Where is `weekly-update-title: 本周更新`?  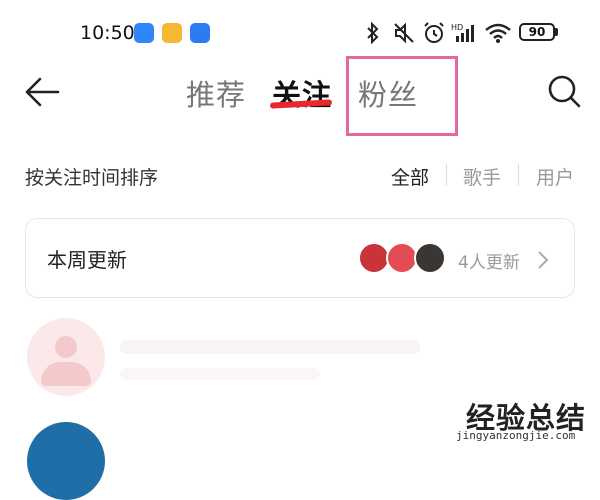
weekly-update-title: 本周更新 is located at coordinates (87, 260).